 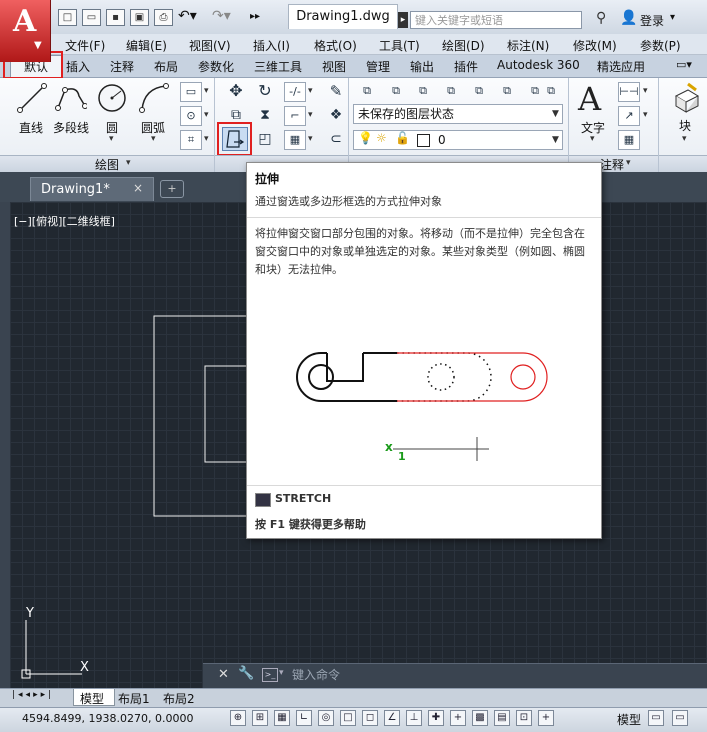 I want to click on layer-color-swatch, so click(x=423, y=140).